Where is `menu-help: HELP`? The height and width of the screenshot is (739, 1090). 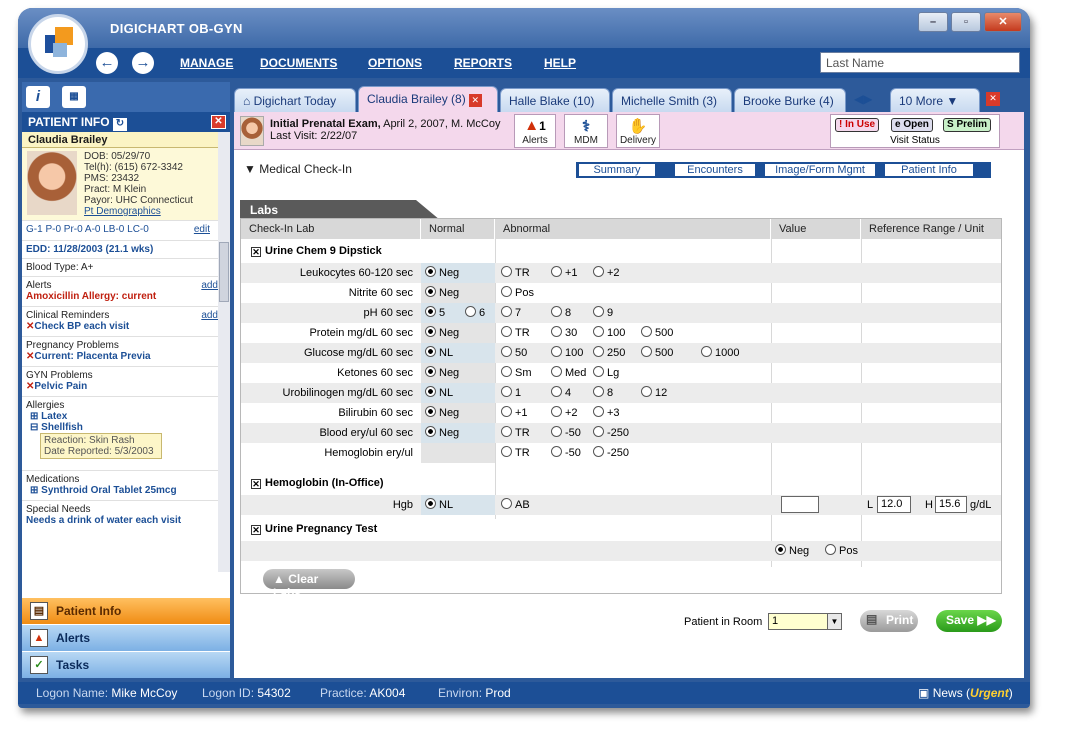 menu-help: HELP is located at coordinates (560, 63).